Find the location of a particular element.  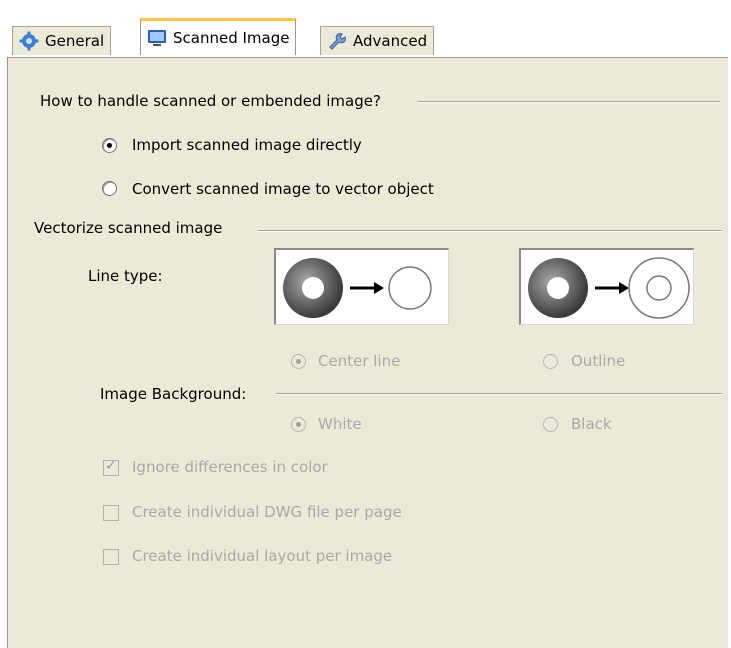

checkbox-ignore-color-label: Ignore differences in color is located at coordinates (230, 467).